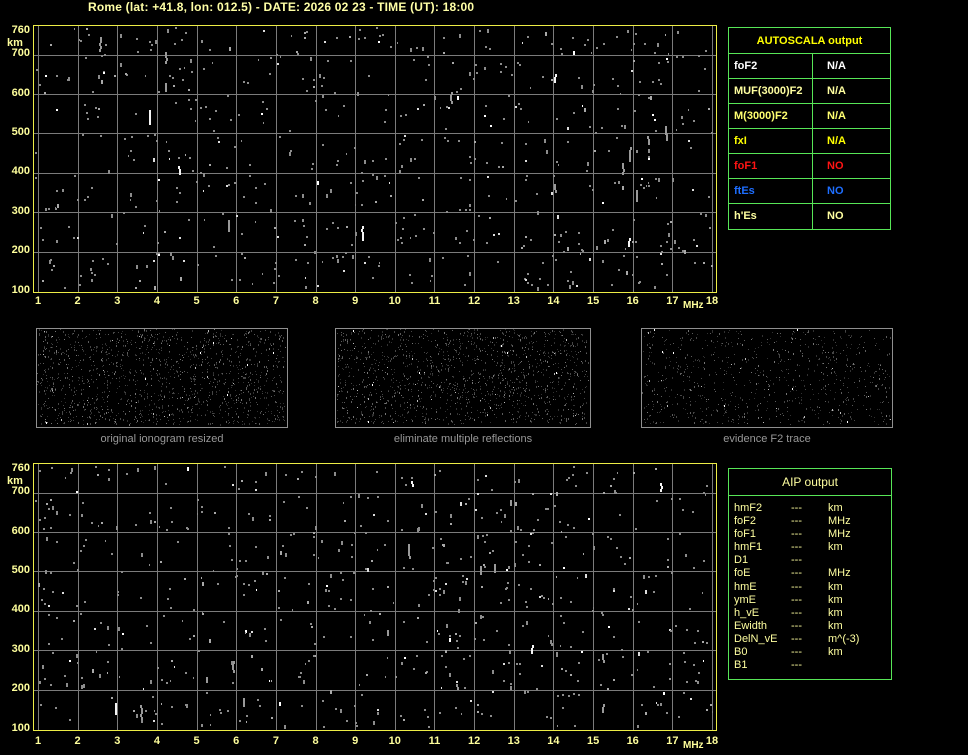 This screenshot has height=755, width=968. Describe the element at coordinates (38, 741) in the screenshot. I see `xtick-label-bottom-1: 1` at that location.